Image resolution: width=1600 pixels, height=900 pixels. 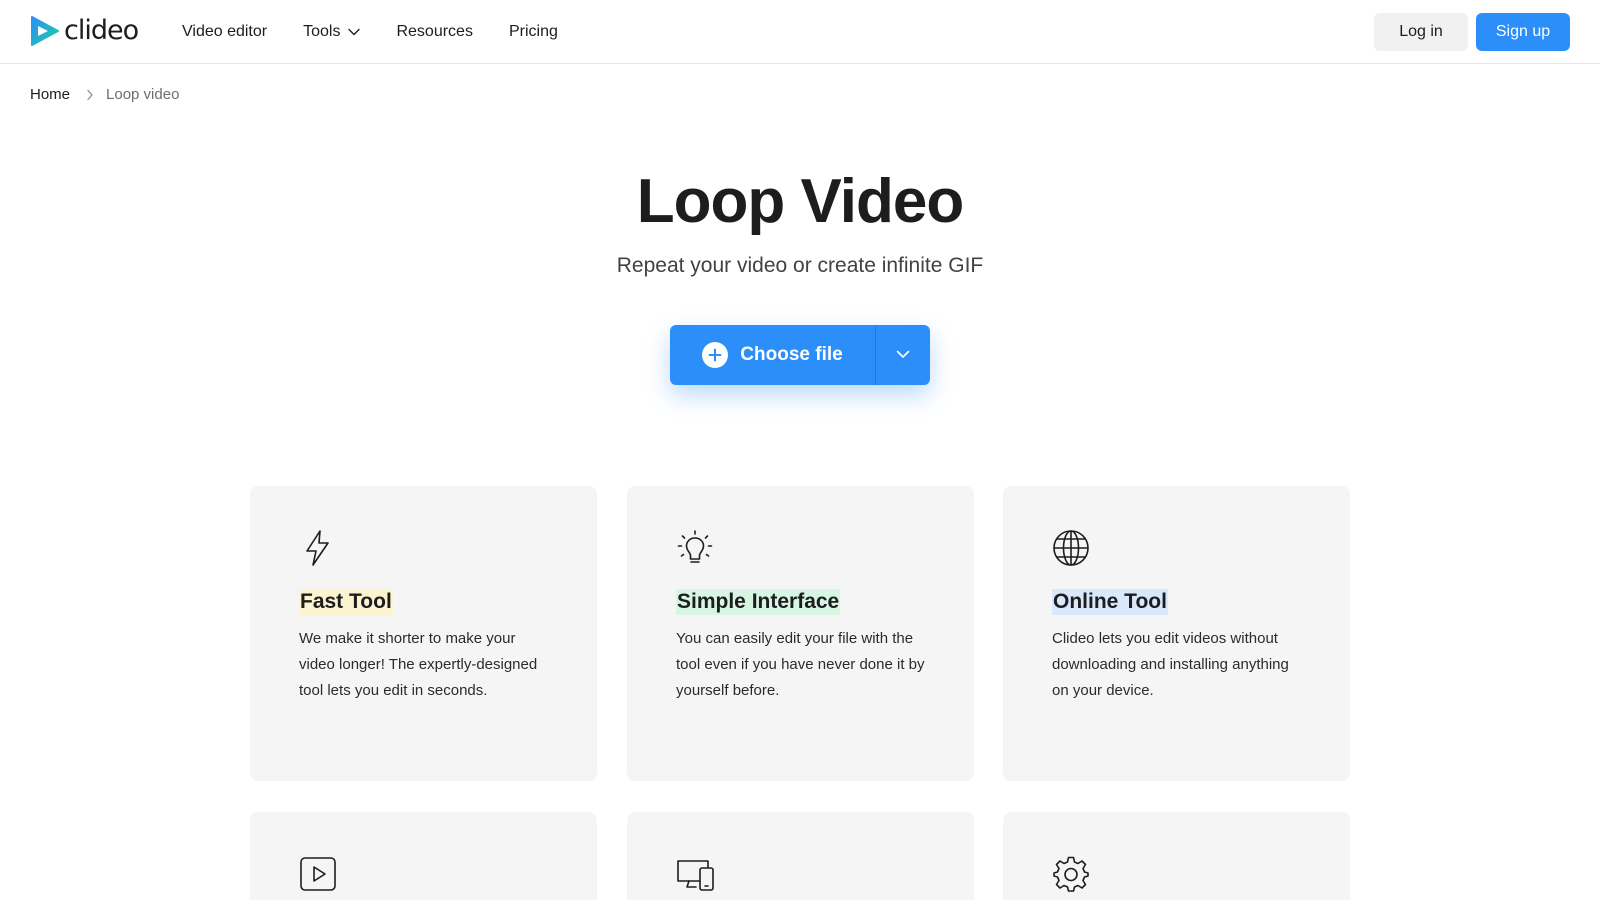 I want to click on upload-control: Choose file, so click(x=800, y=355).